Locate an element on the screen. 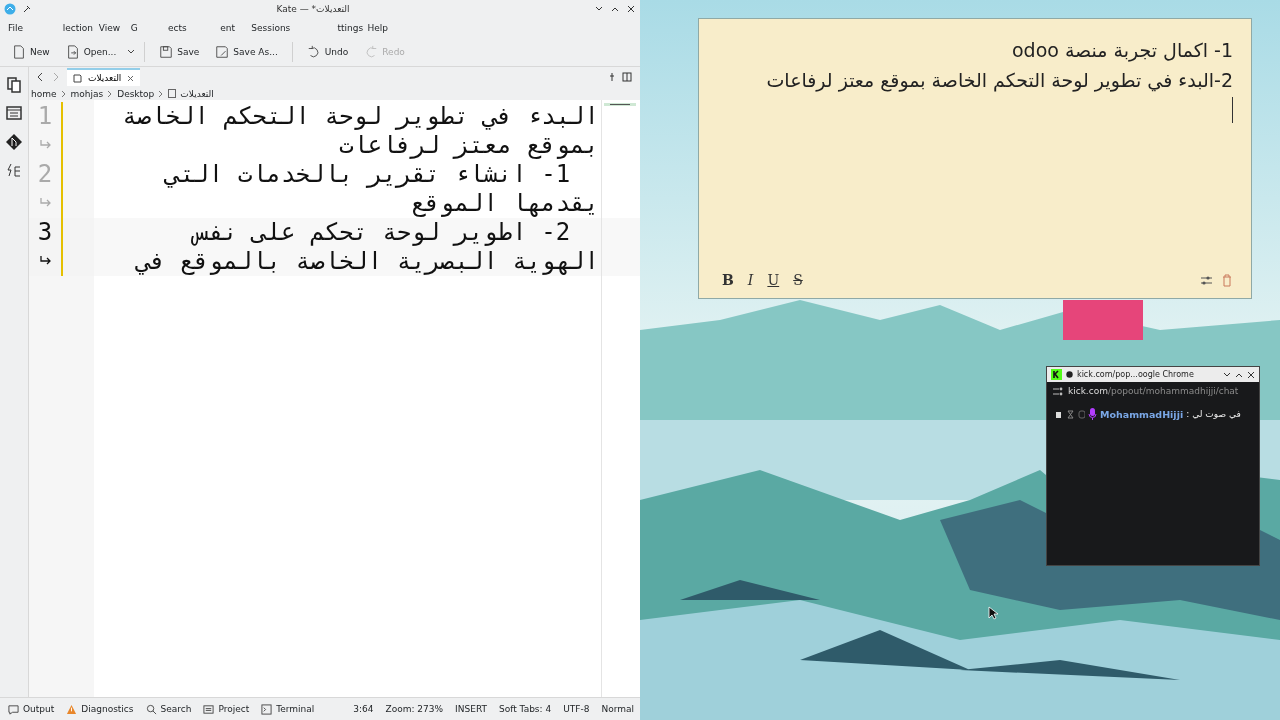 This screenshot has width=1280, height=720. breadcrumb-item: التعديلات is located at coordinates (197, 93).